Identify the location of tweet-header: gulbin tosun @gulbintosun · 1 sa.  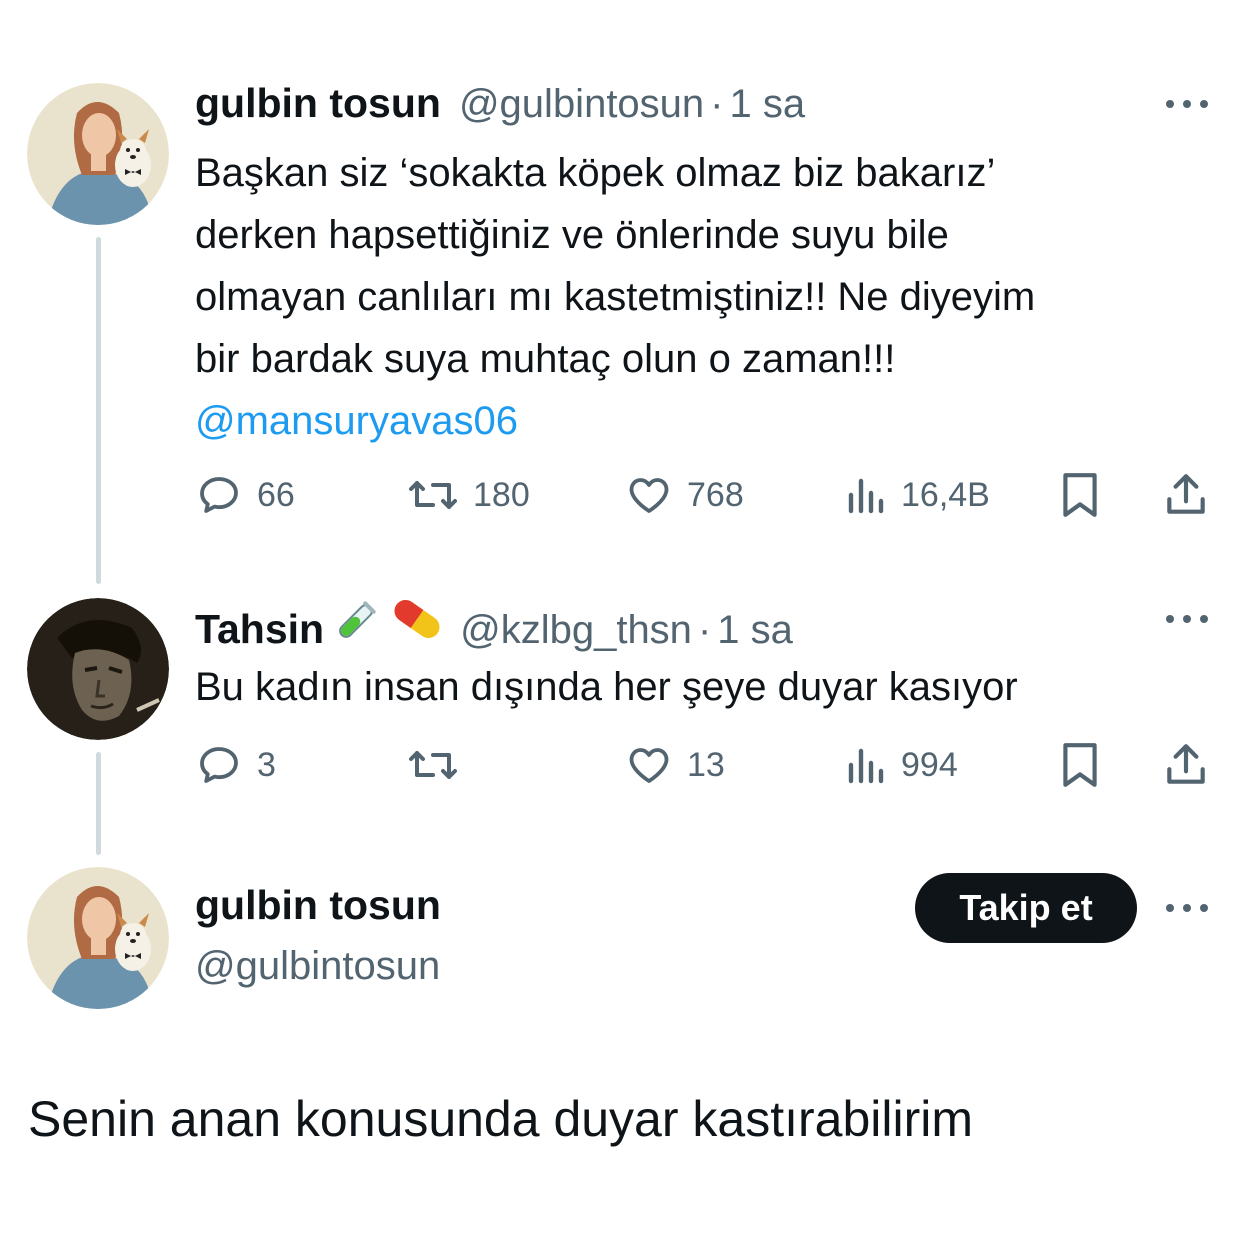
(500, 103).